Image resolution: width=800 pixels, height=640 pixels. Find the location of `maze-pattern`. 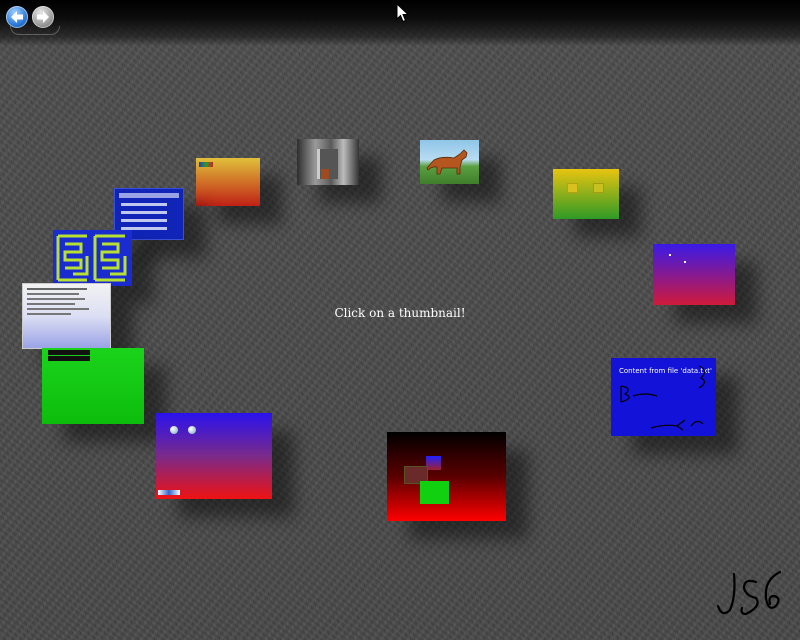

maze-pattern is located at coordinates (91, 258).